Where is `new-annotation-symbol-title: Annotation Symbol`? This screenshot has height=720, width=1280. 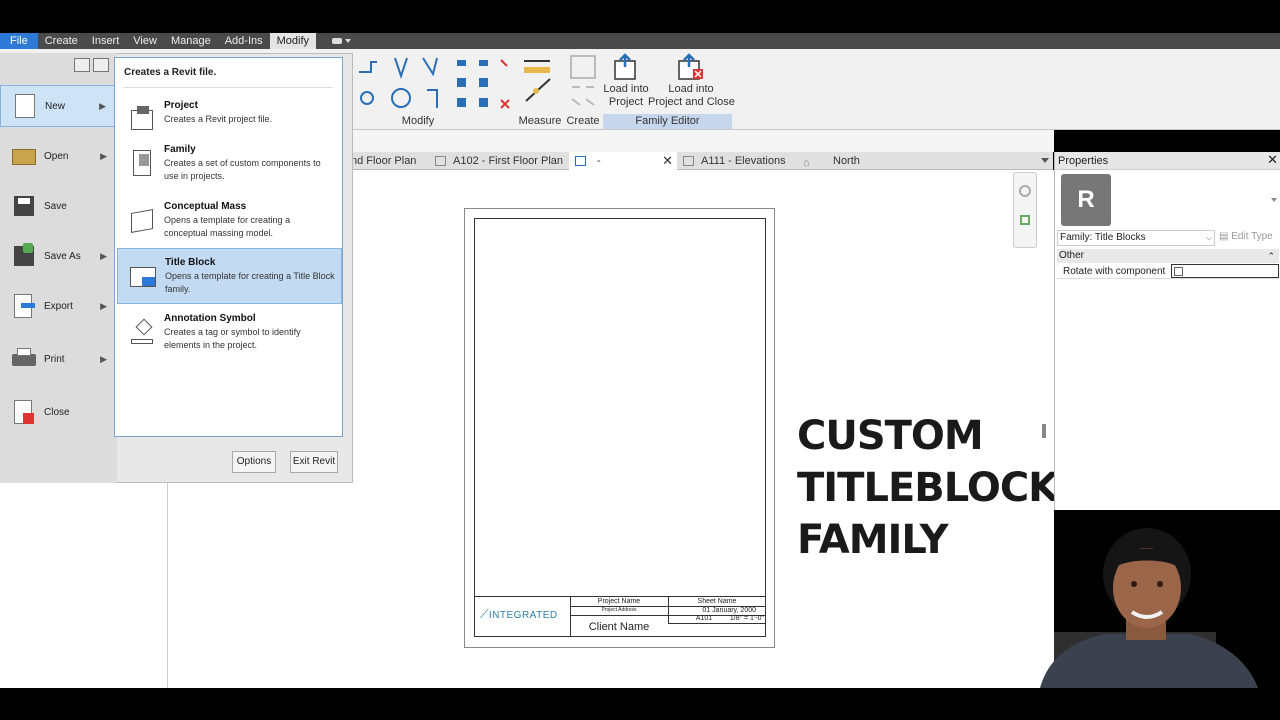 new-annotation-symbol-title: Annotation Symbol is located at coordinates (210, 318).